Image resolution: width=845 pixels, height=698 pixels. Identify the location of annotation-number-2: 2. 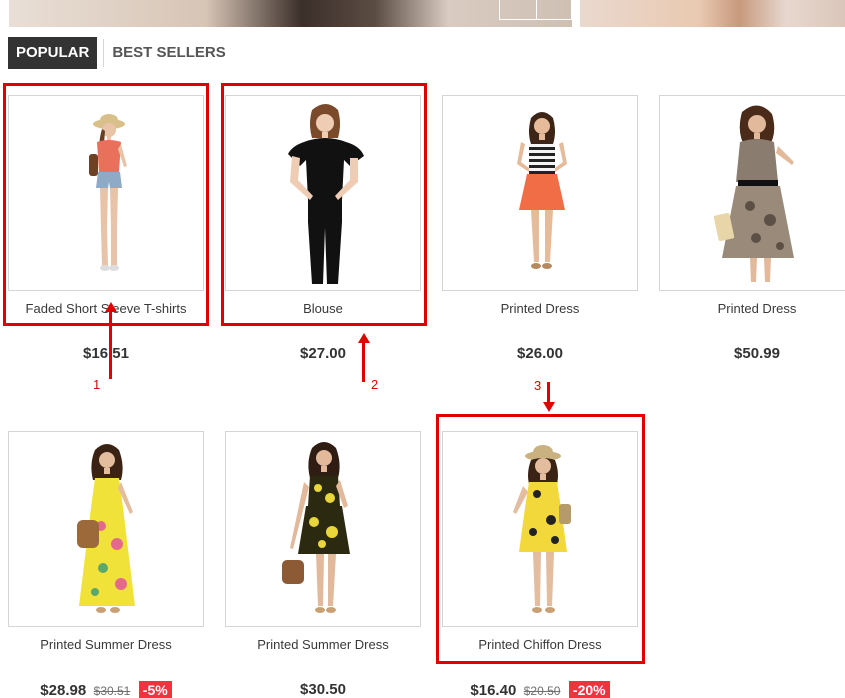
(375, 384).